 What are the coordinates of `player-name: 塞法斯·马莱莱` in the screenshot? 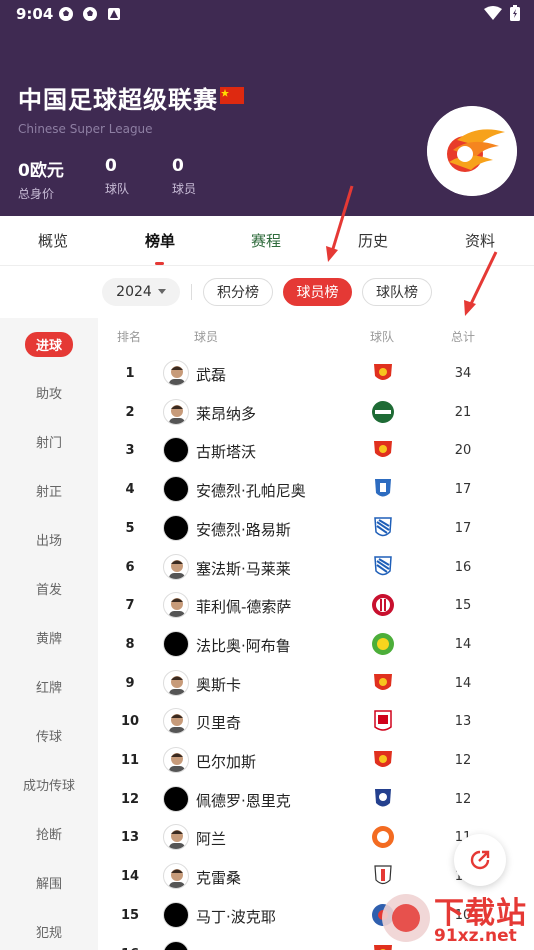 It's located at (243, 568).